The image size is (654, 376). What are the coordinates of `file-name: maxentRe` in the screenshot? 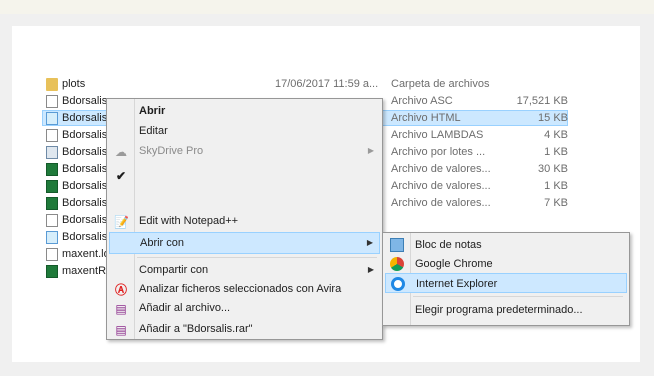 It's located at (87, 271).